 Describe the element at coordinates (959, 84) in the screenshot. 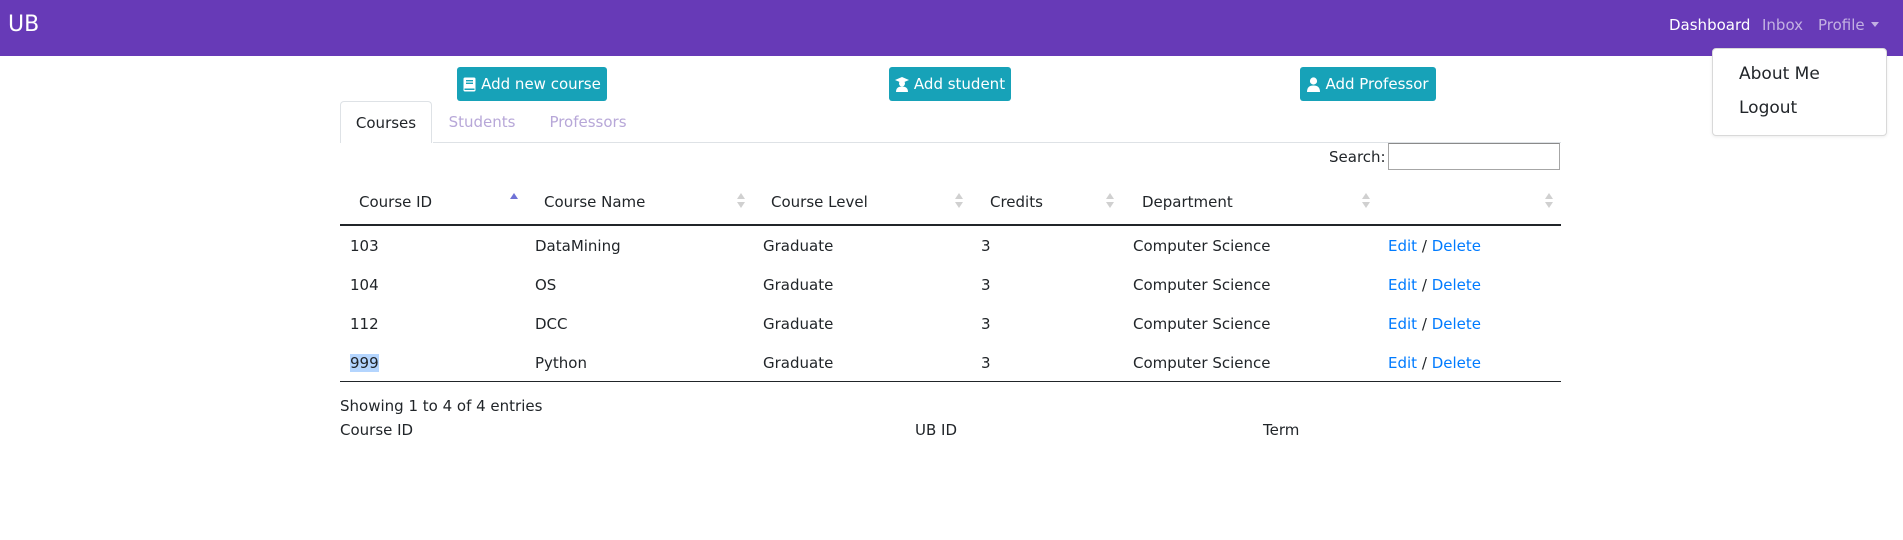

I see `add-student-label: Add student` at that location.